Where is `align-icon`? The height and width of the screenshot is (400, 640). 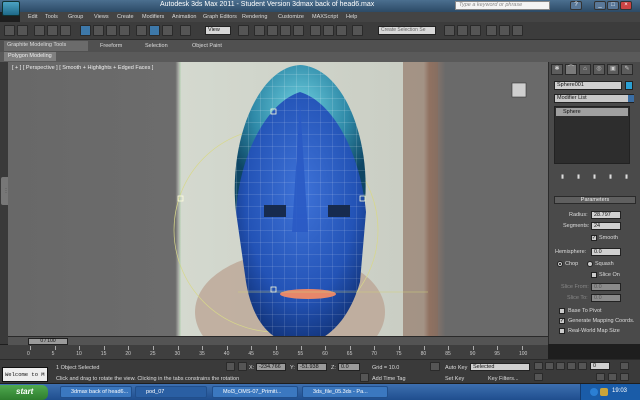
align-icon is located at coordinates (341, 30).